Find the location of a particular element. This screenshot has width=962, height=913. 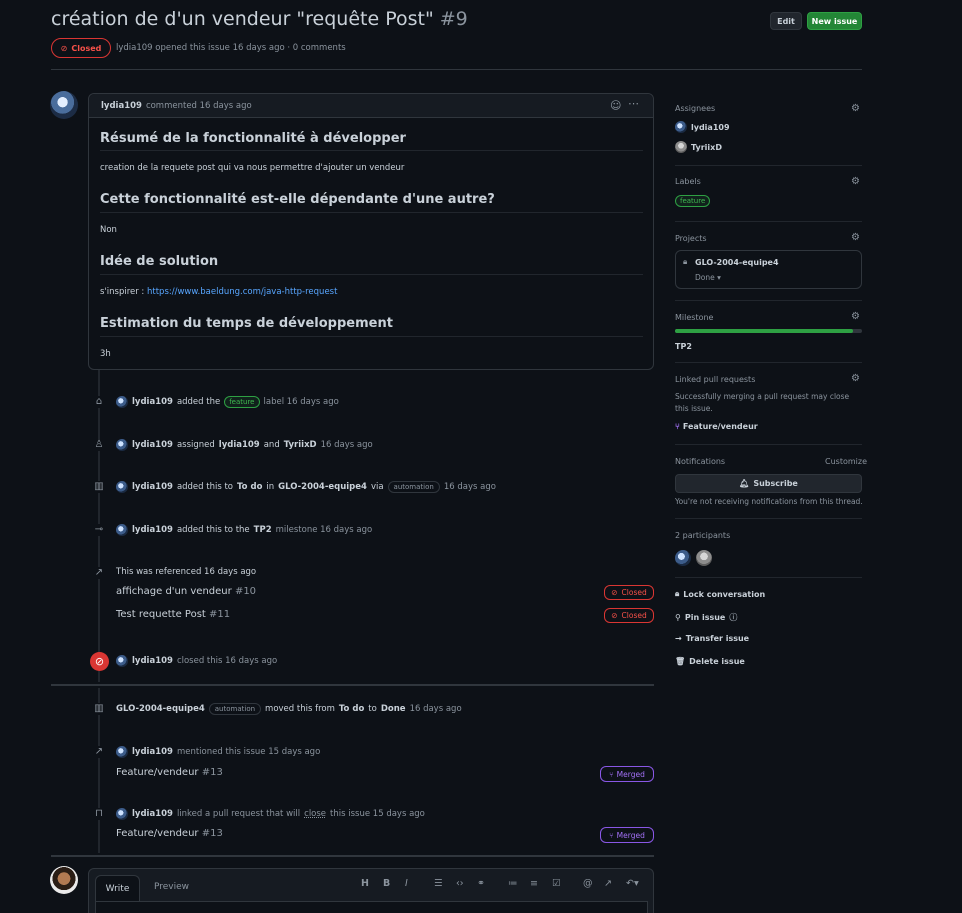

quote-icon: ☰ is located at coordinates (438, 883).